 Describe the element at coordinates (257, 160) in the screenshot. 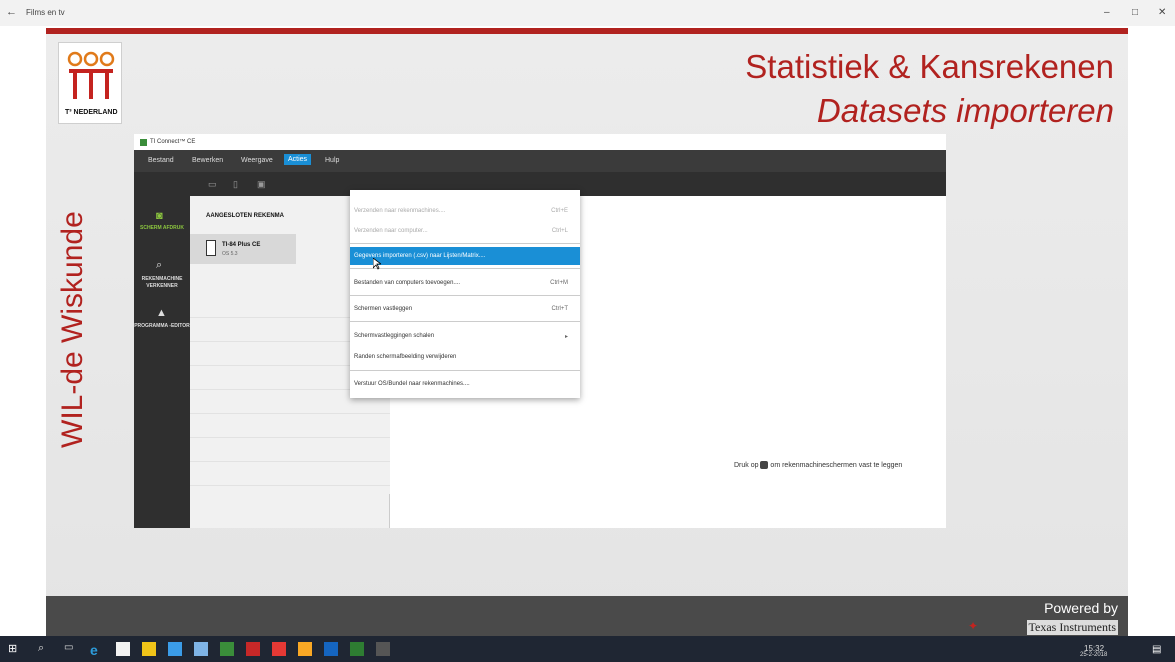

I see `menu-weergave: Weergave` at that location.